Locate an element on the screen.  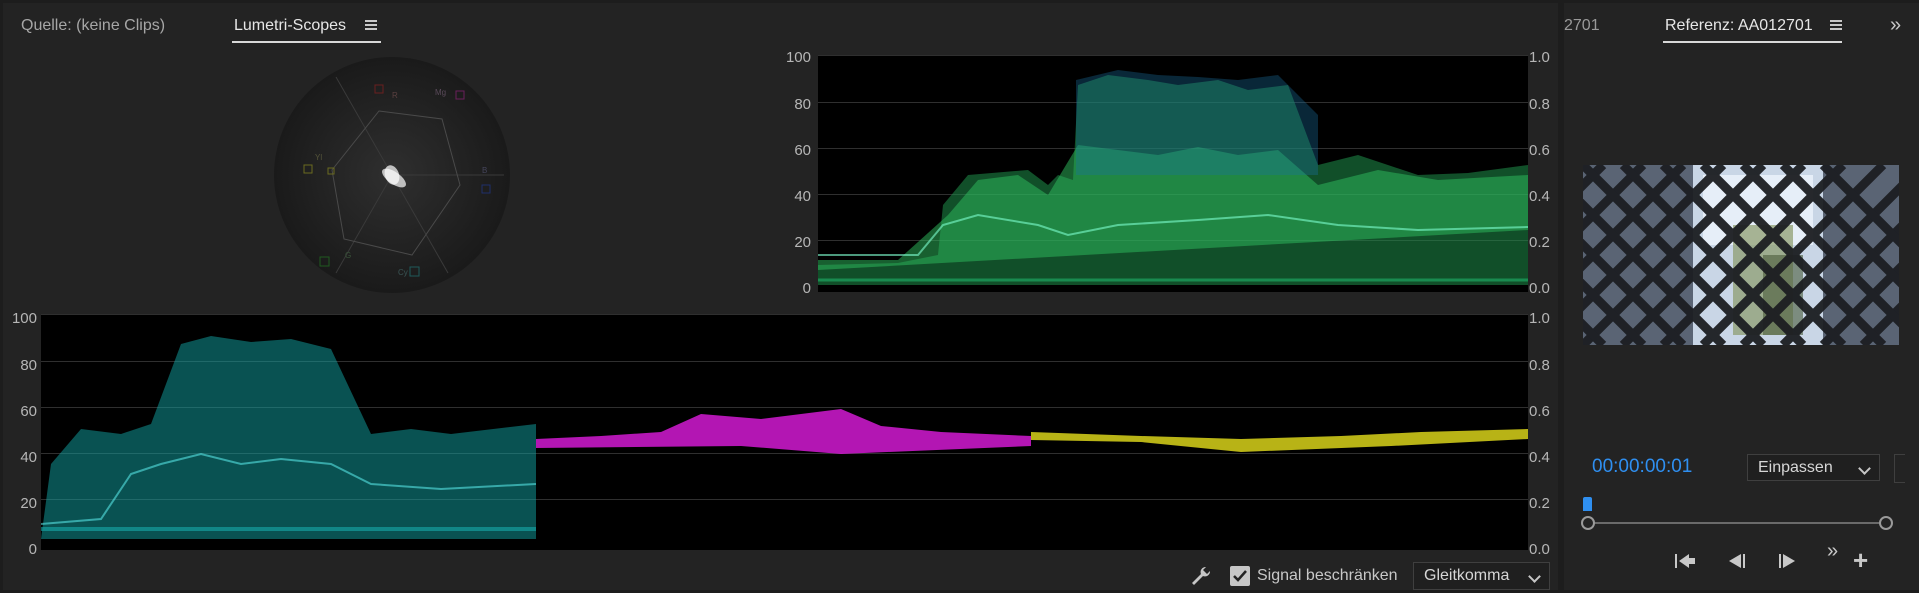
clamp-signal-checkbox is located at coordinates (1240, 576).